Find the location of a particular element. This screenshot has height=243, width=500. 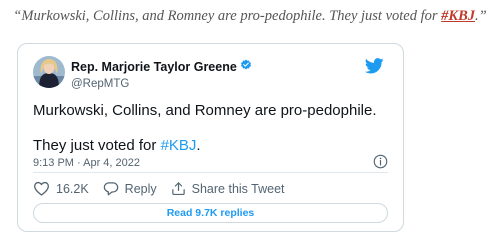

read-replies-button: Read 9.7K replies is located at coordinates (210, 213).